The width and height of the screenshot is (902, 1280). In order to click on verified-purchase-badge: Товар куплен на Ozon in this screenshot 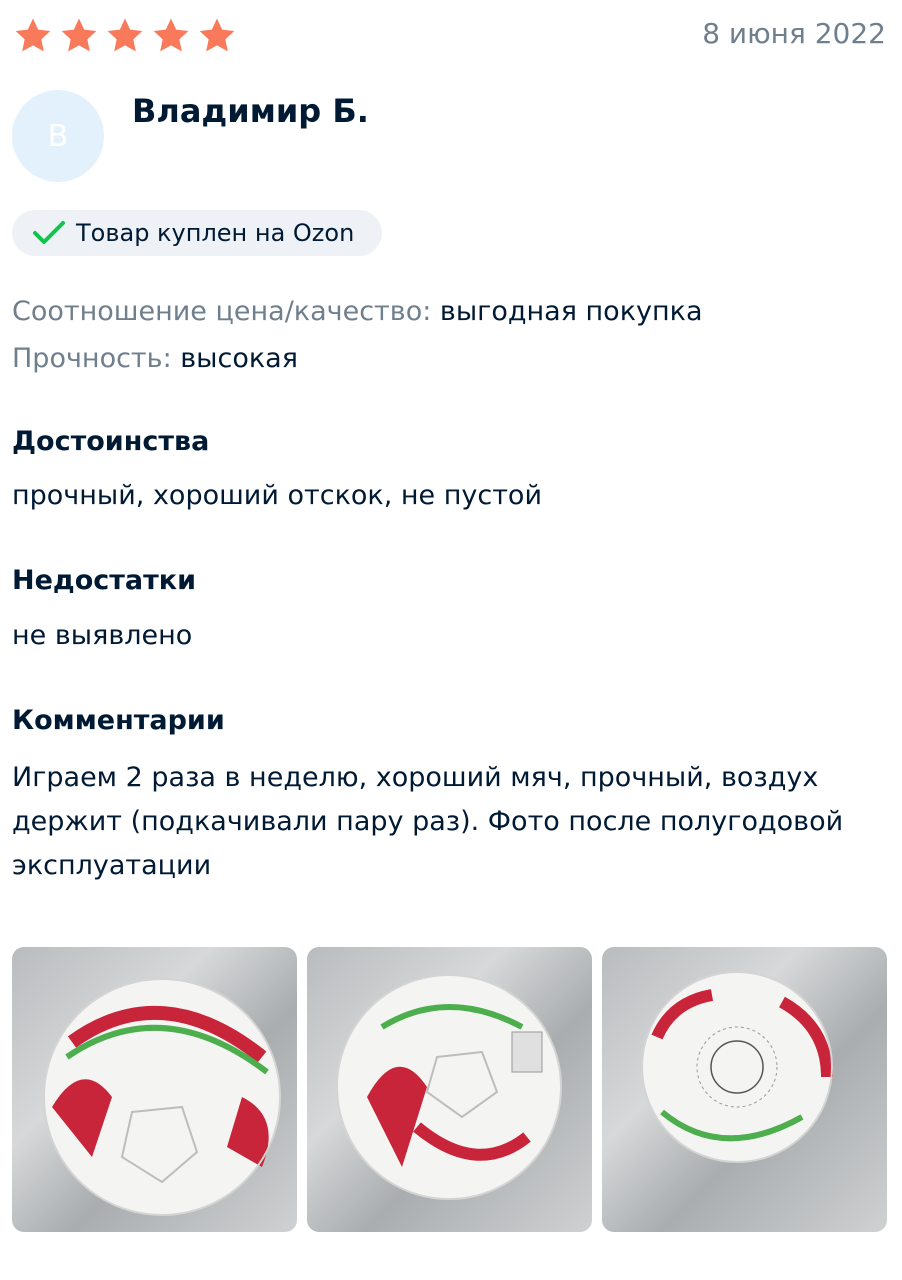, I will do `click(197, 233)`.